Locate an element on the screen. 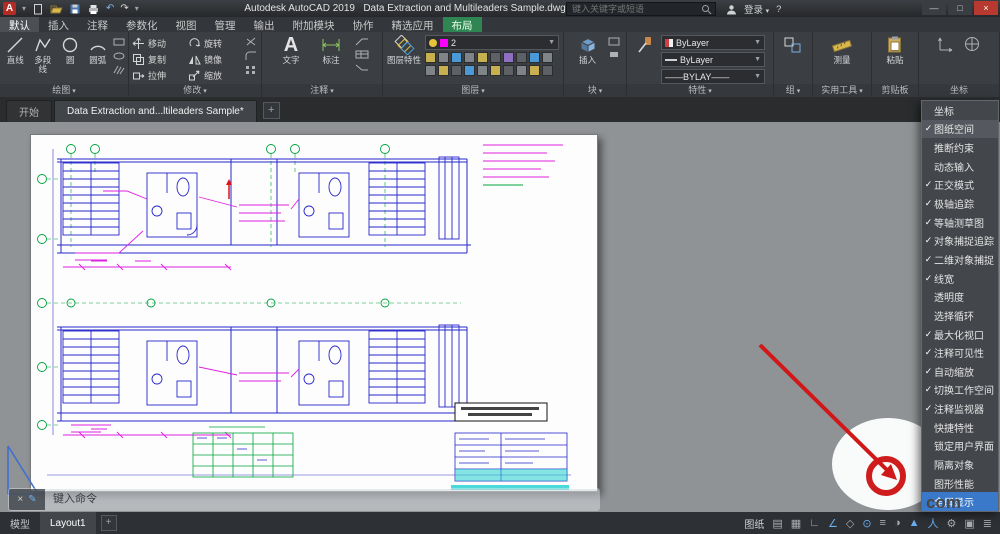  line-tool: 直线 is located at coordinates (15, 50).